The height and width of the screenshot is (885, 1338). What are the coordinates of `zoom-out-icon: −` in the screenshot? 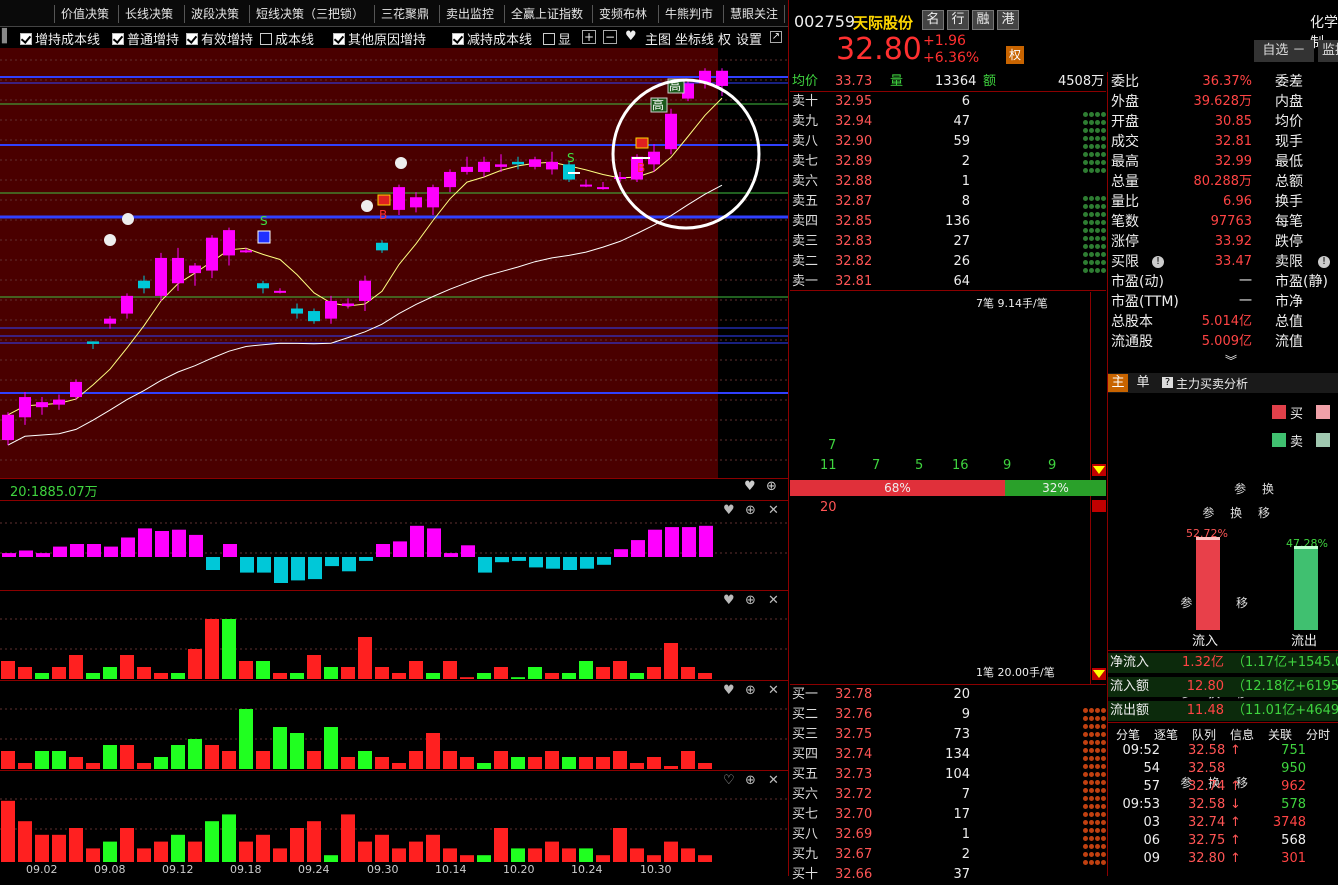 It's located at (610, 37).